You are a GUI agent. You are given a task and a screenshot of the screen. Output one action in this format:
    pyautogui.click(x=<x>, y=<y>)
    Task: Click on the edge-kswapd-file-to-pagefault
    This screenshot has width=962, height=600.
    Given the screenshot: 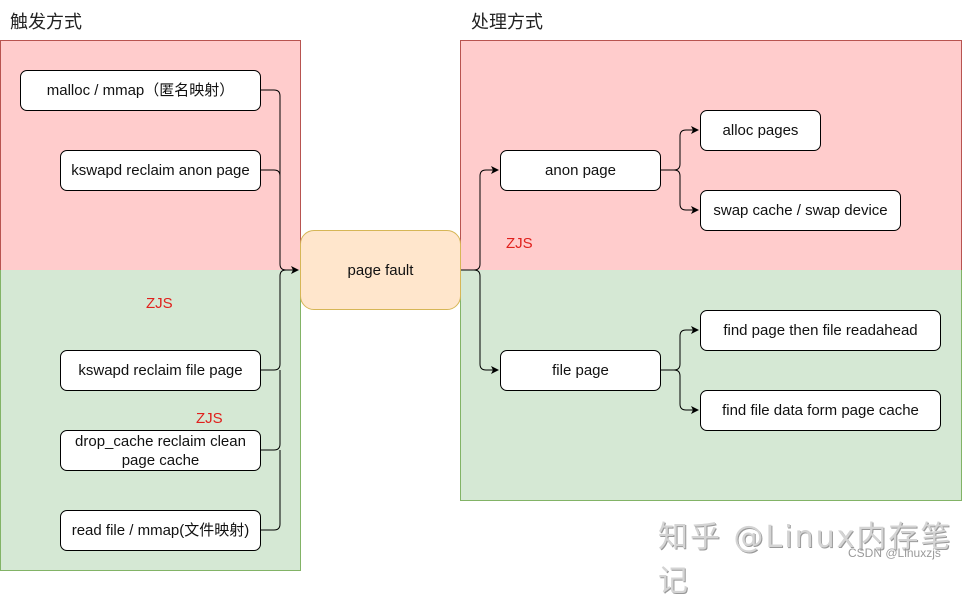 What is the action you would take?
    pyautogui.click(x=273, y=320)
    